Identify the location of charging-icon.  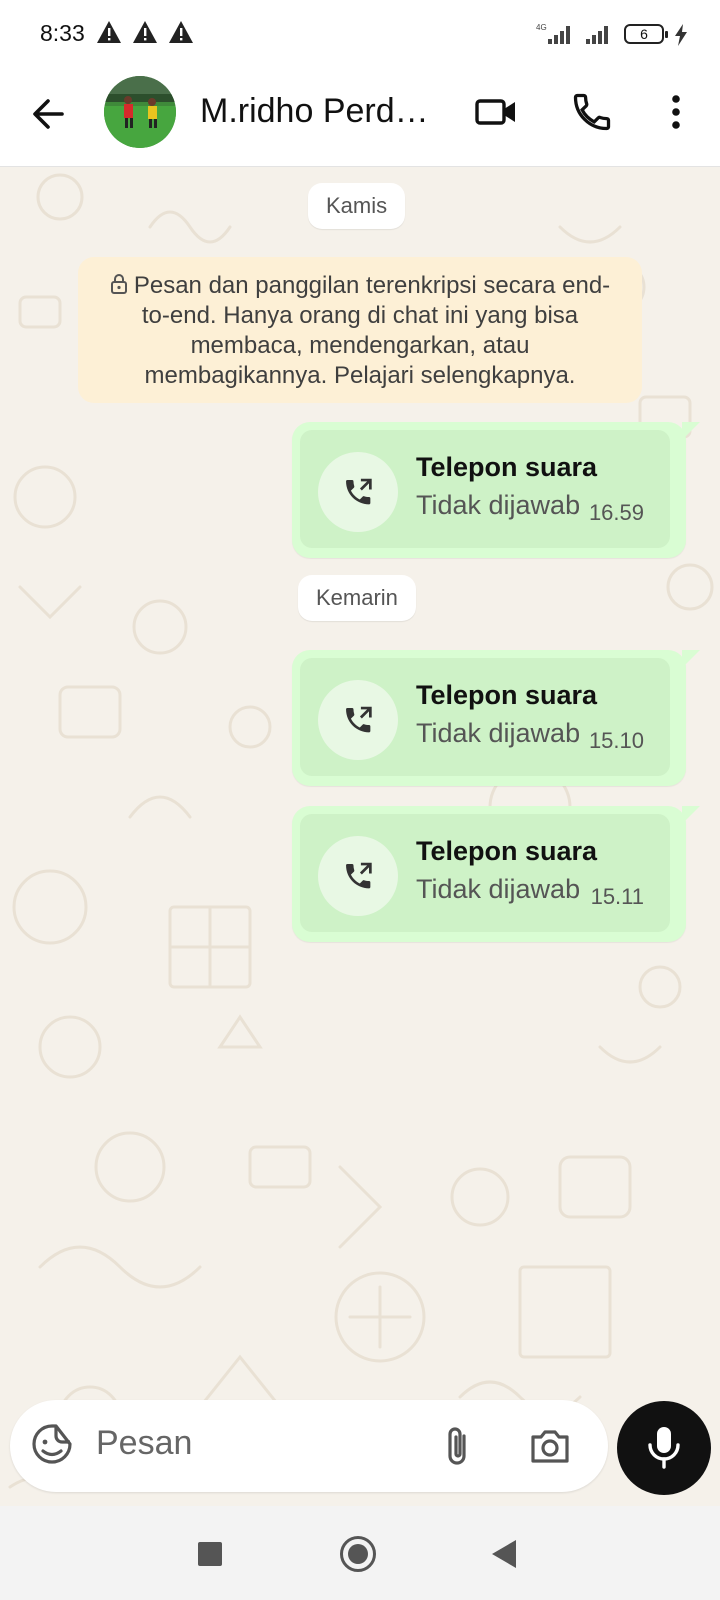
(681, 35).